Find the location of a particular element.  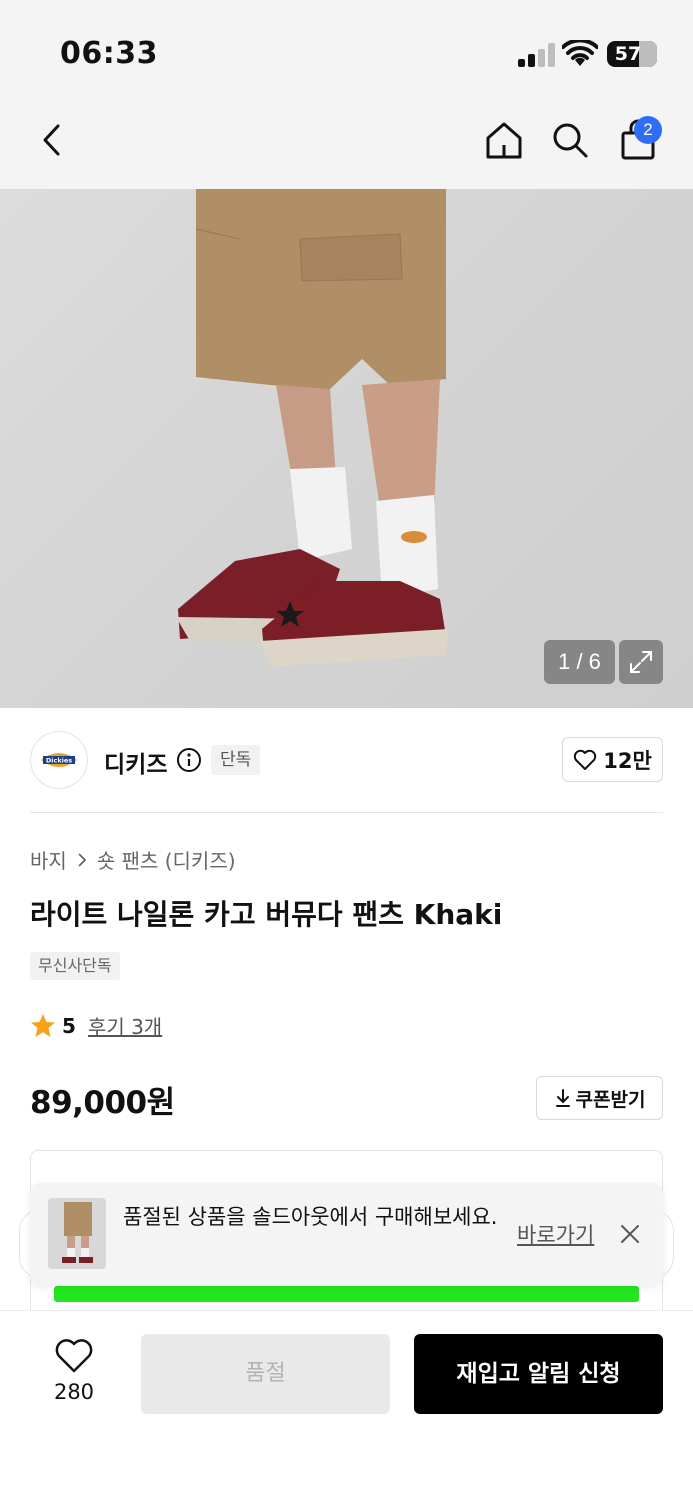

search-button is located at coordinates (570, 140).